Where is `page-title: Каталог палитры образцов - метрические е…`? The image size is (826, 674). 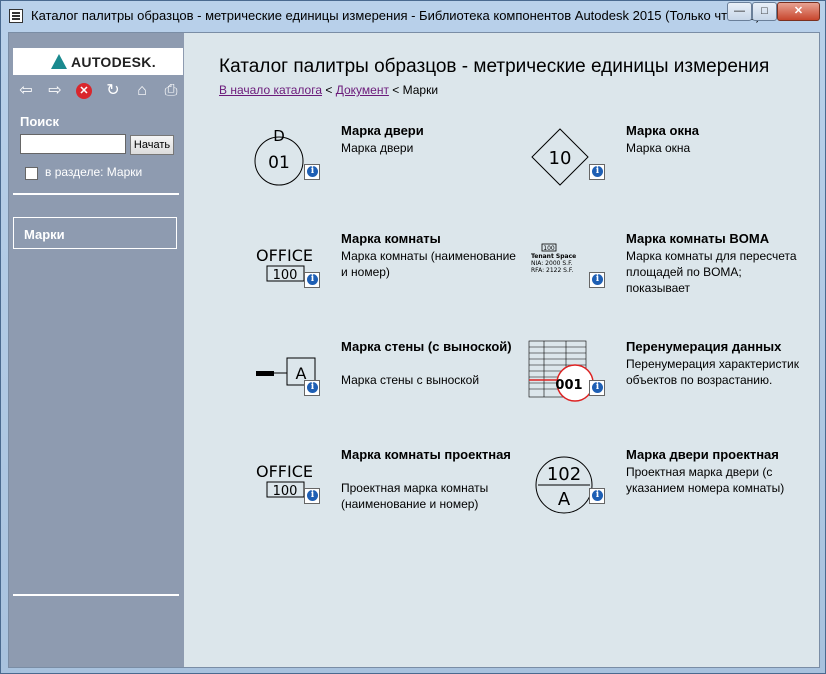
page-title: Каталог палитры образцов - метрические е… is located at coordinates (494, 66).